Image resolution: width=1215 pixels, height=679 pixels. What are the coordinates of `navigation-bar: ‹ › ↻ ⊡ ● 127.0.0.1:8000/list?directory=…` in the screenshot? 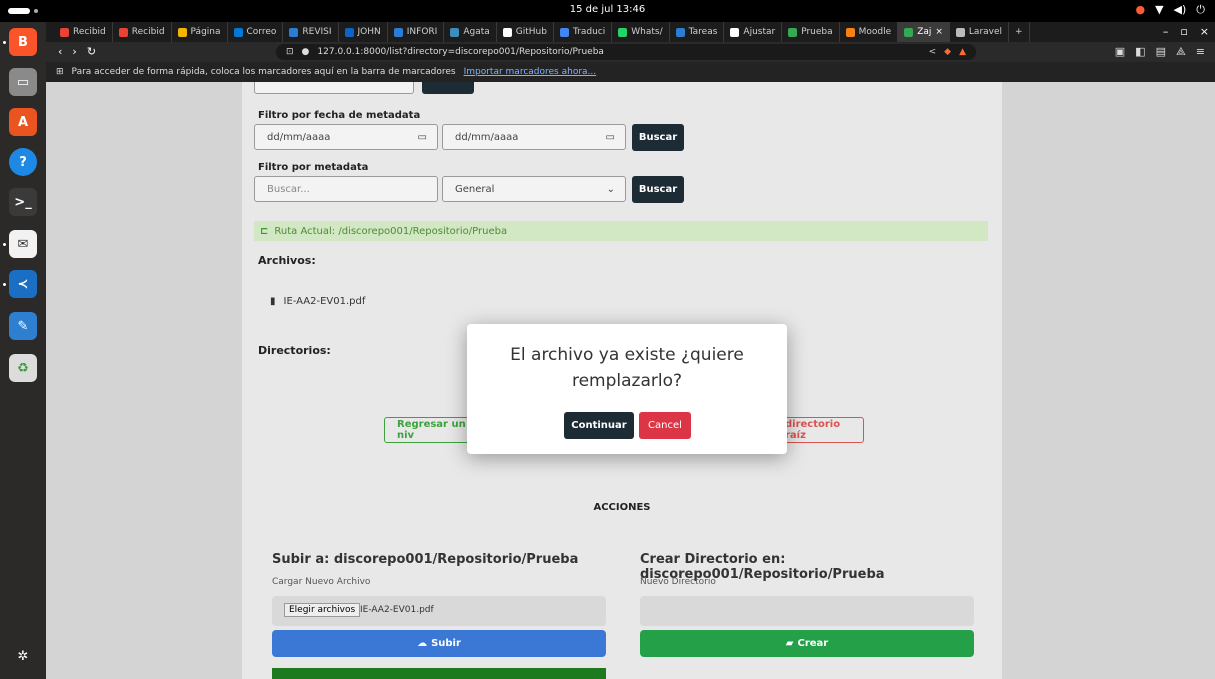 It's located at (630, 52).